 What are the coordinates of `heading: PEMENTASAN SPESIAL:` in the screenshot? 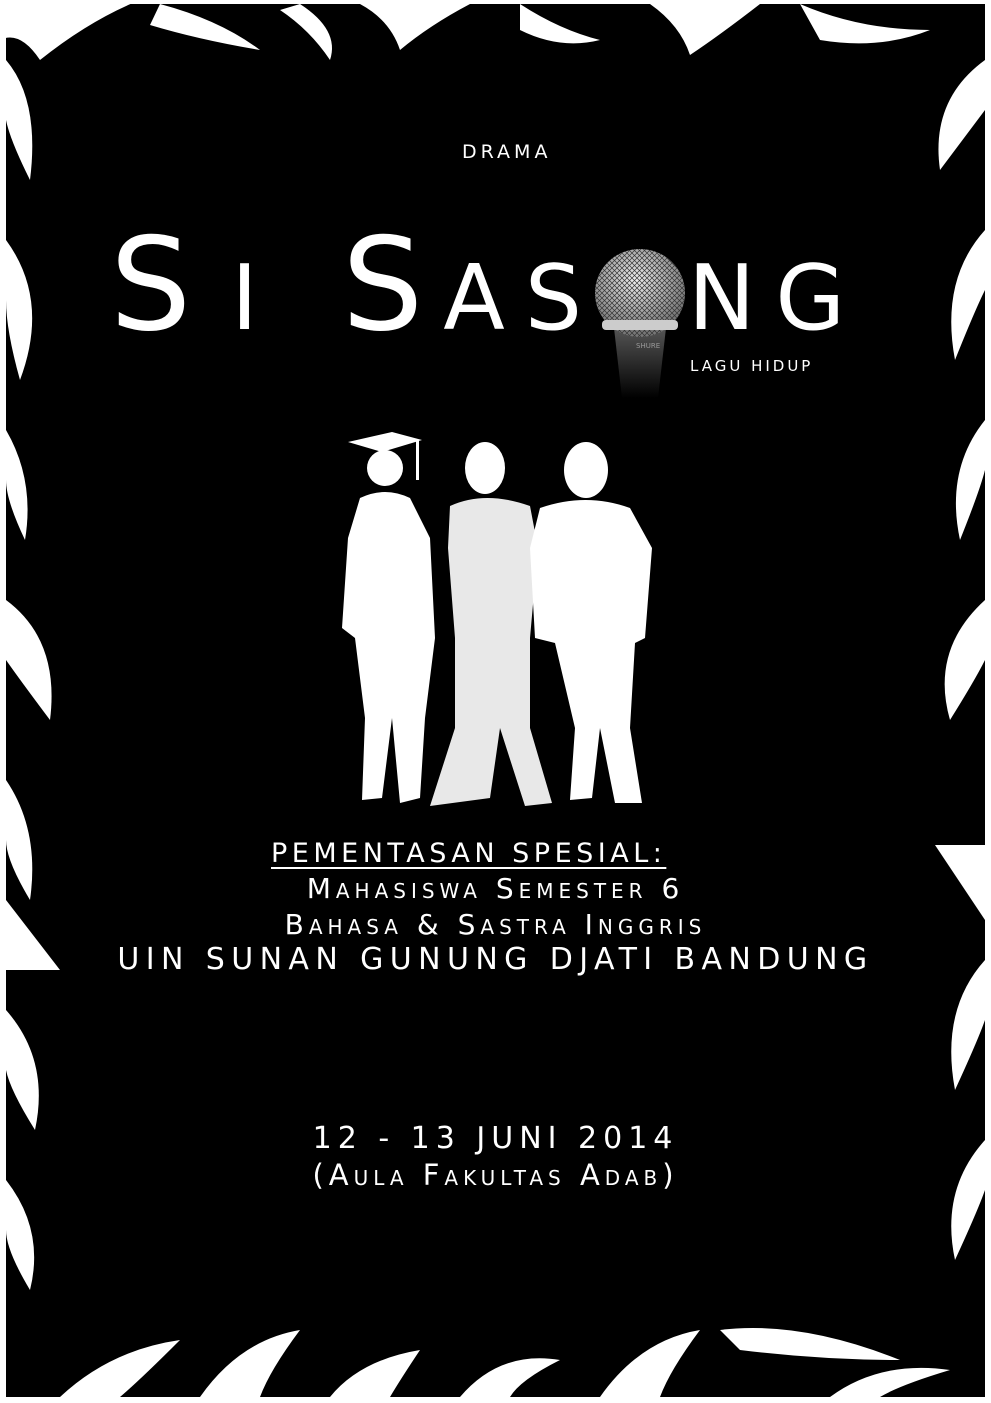 It's located at (469, 853).